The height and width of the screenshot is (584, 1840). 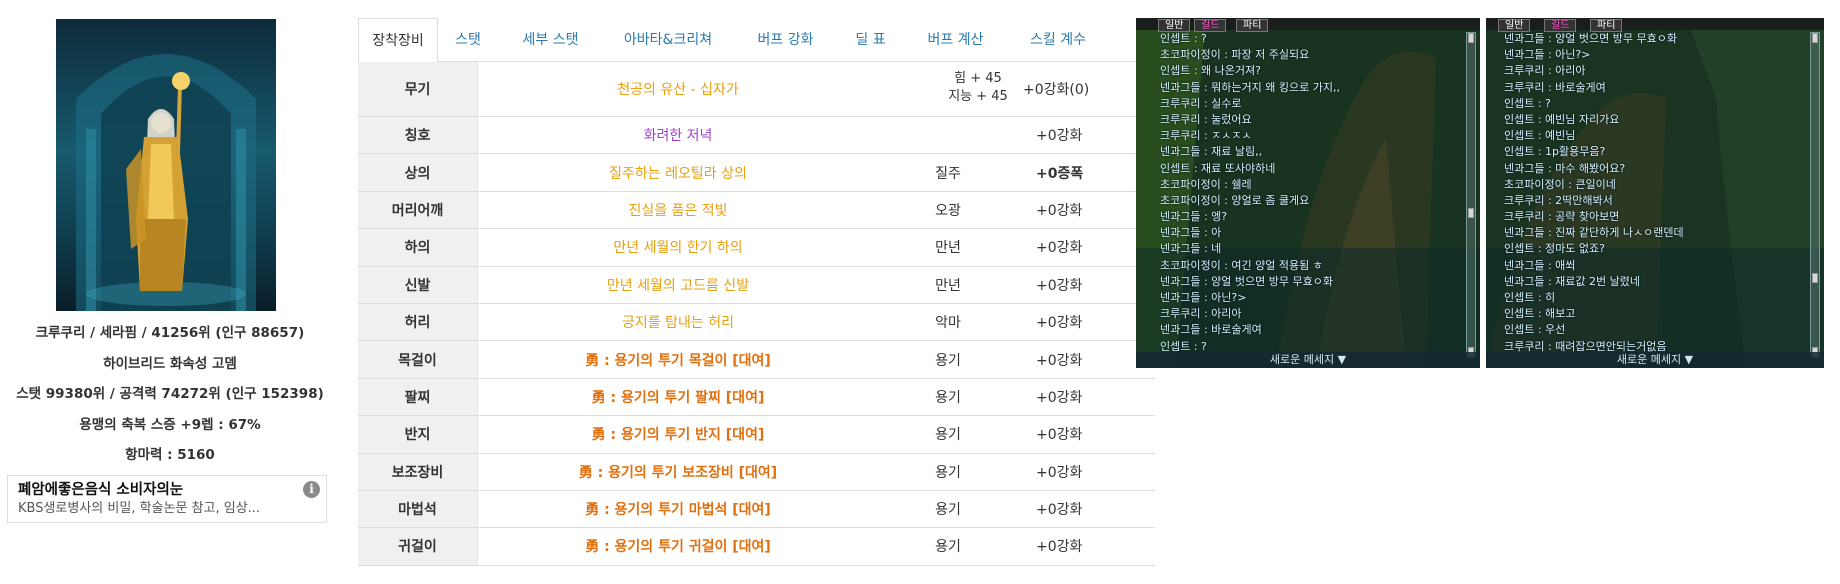 What do you see at coordinates (948, 248) in the screenshot?
I see `equipment-set-name: 만년` at bounding box center [948, 248].